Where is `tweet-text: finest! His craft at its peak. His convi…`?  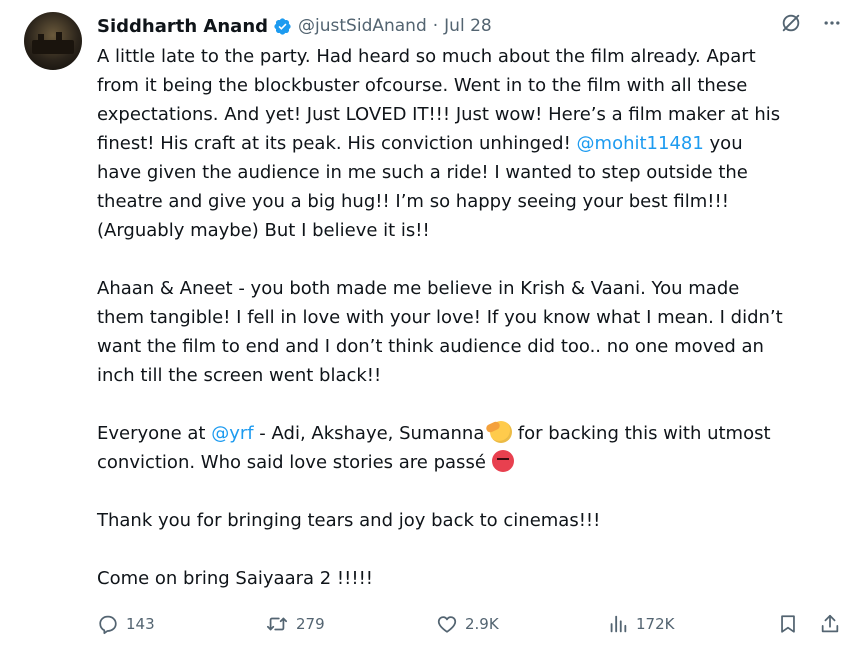 tweet-text: finest! His craft at its peak. His convi… is located at coordinates (337, 143).